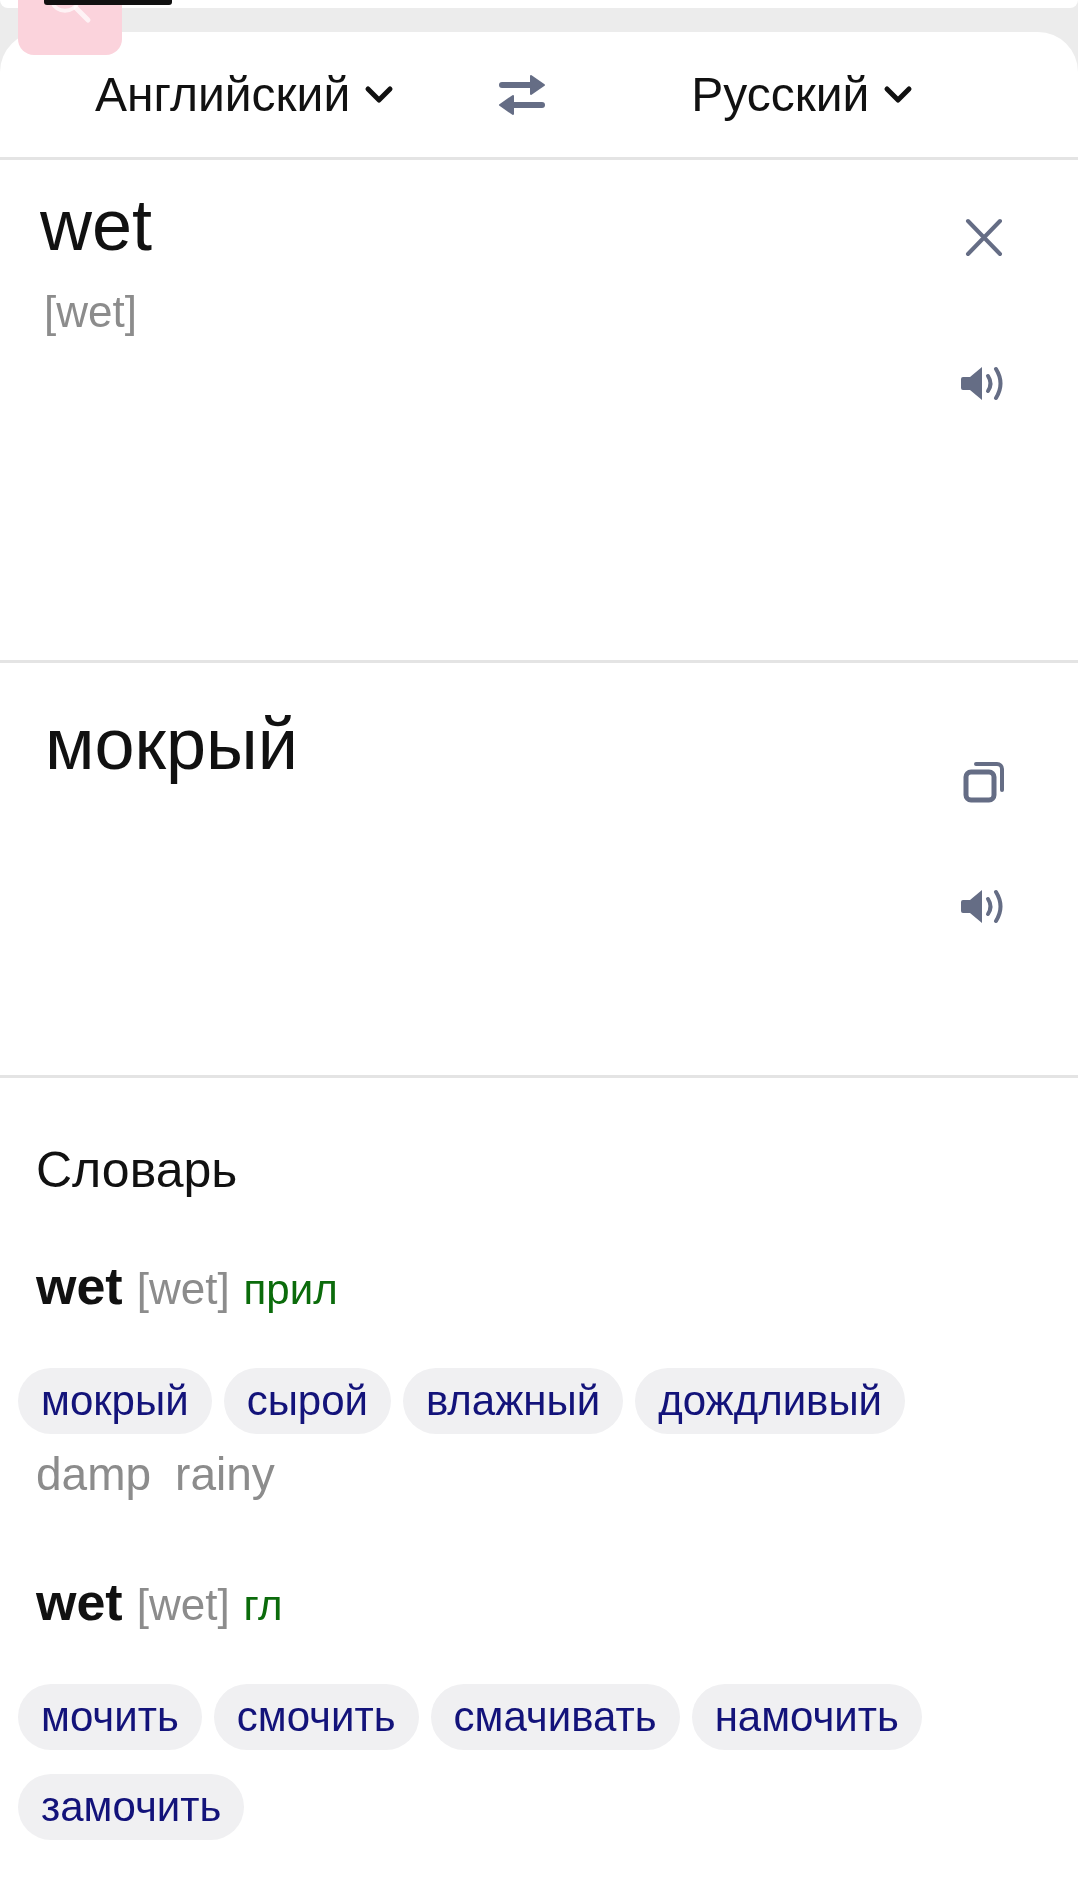 The height and width of the screenshot is (1879, 1078). Describe the element at coordinates (555, 1717) in the screenshot. I see `translation-chip: смачивать` at that location.